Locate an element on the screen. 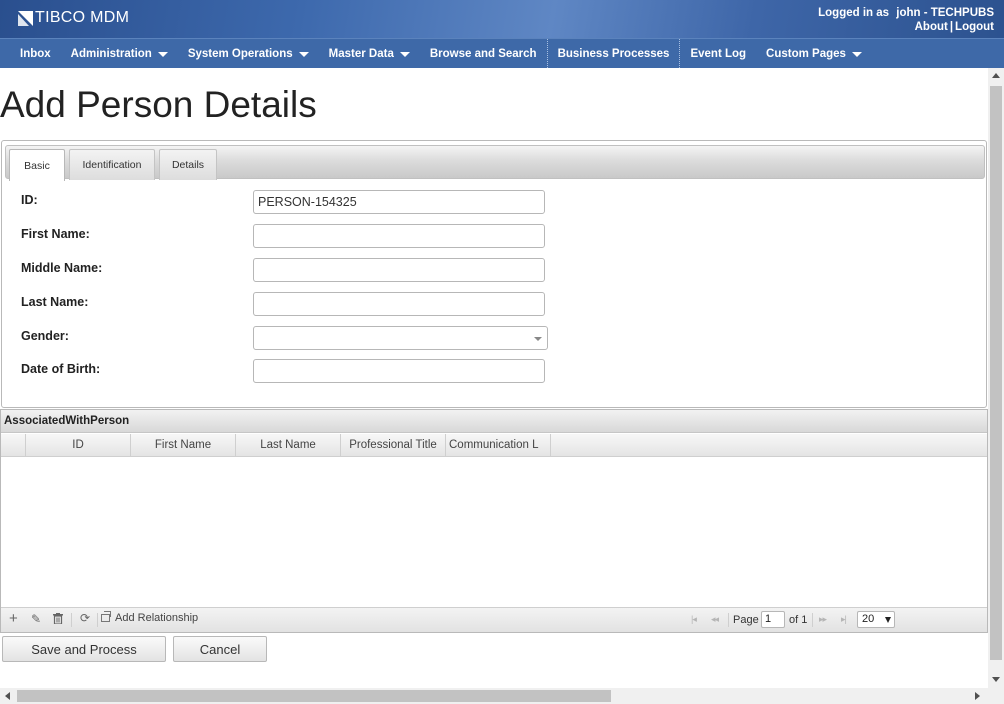 Image resolution: width=1004 pixels, height=704 pixels. vertical-scrollbar is located at coordinates (996, 378).